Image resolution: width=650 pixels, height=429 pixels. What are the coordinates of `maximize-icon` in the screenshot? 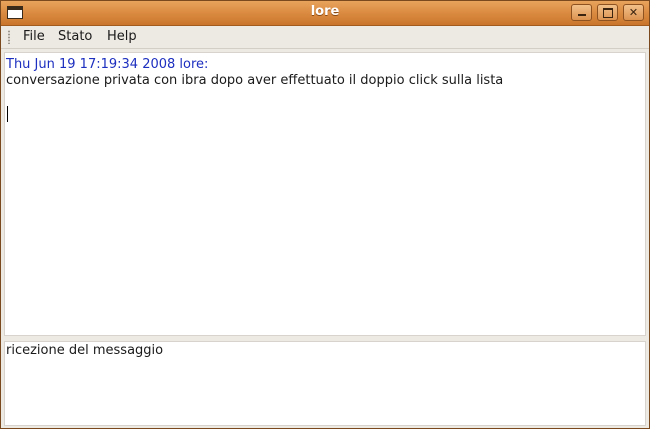 It's located at (607, 12).